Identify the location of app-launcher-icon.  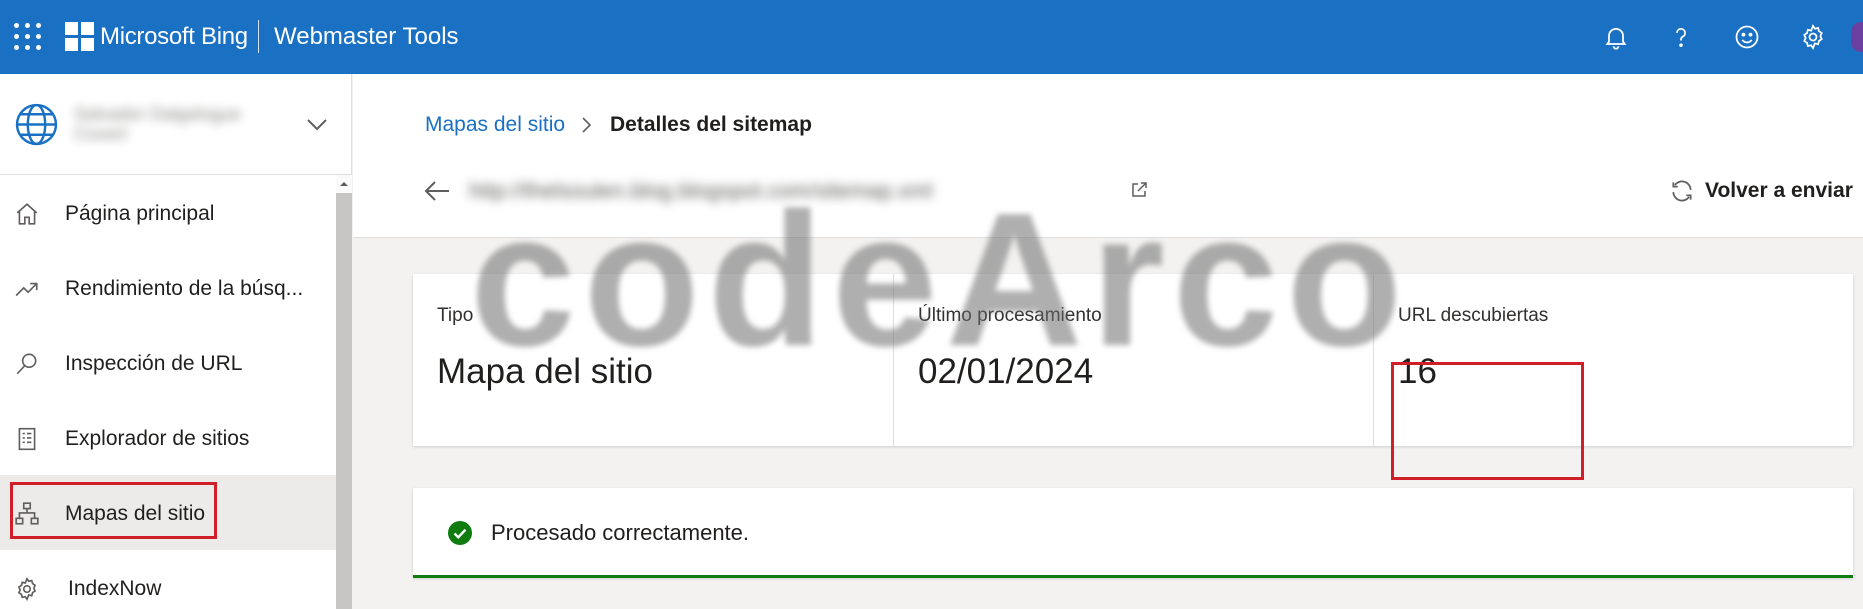
(29, 37).